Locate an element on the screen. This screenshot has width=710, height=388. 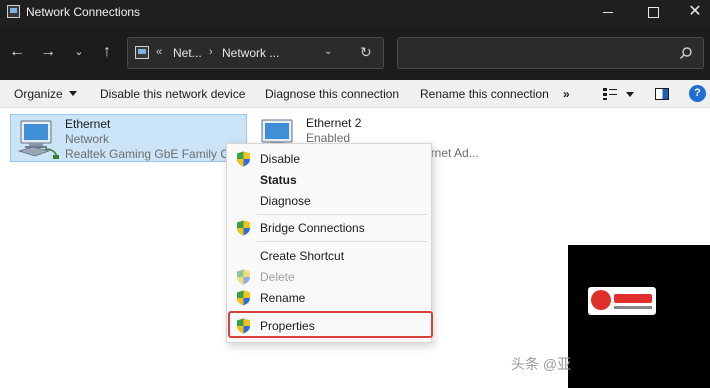
address-bar: « Net... › Network ... ⌄ ↻ is located at coordinates (255, 53).